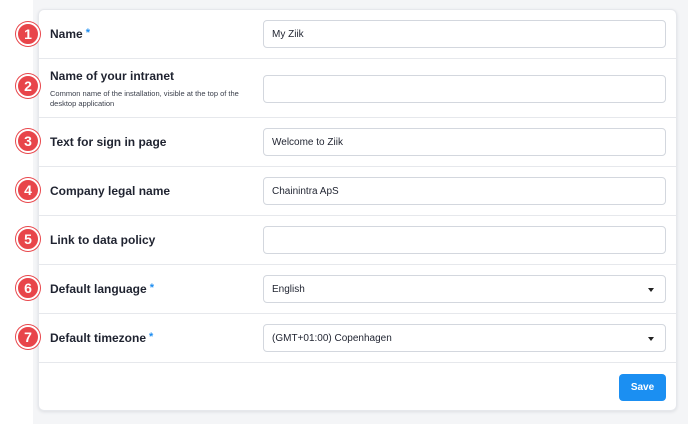  I want to click on step-badge-7: 7, so click(28, 337).